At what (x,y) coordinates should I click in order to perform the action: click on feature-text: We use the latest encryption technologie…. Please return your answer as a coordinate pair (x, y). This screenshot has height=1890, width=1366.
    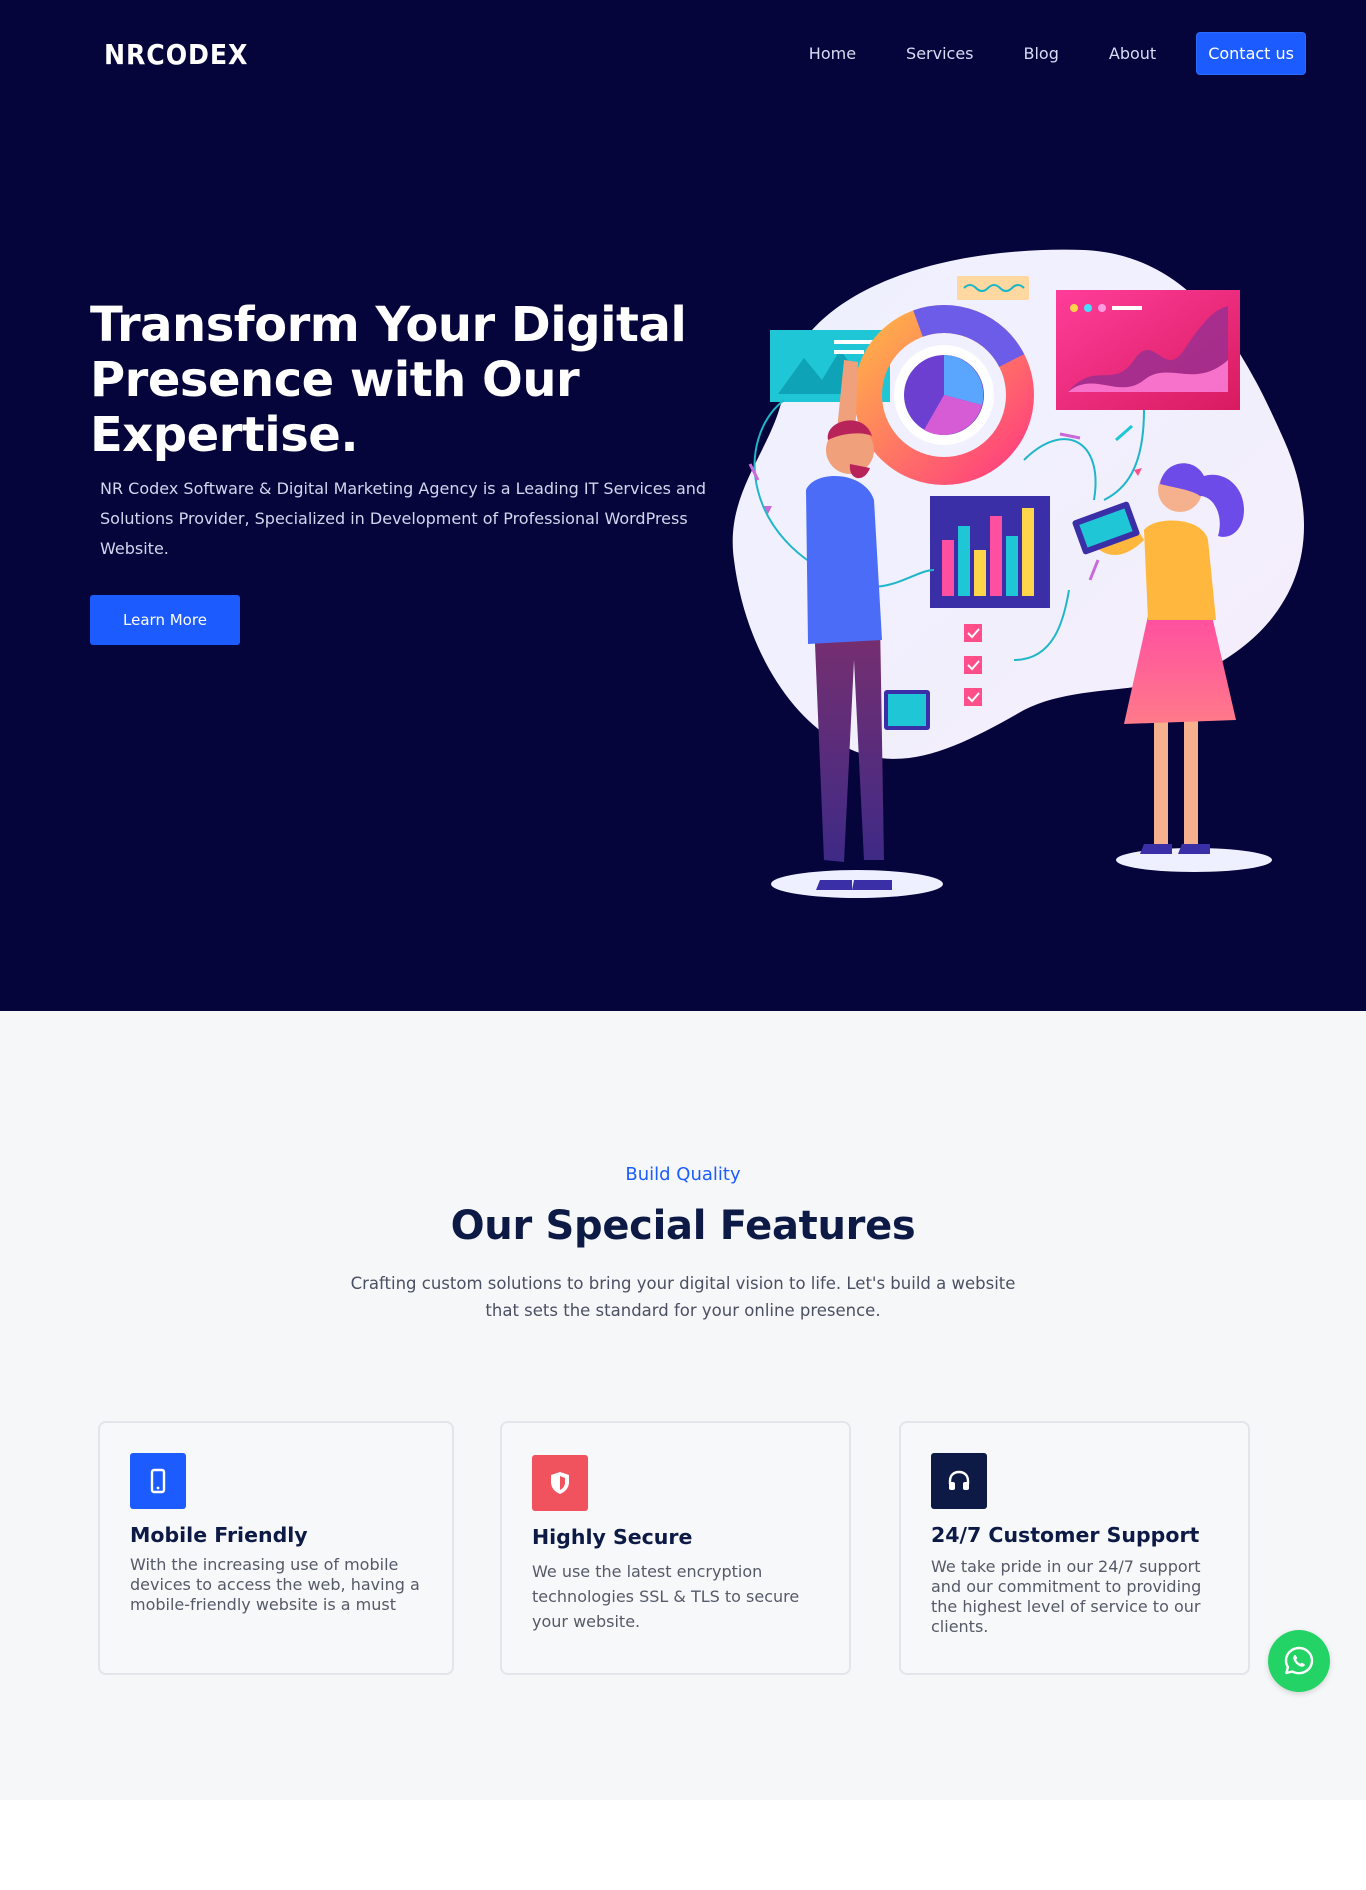
    Looking at the image, I should click on (666, 1596).